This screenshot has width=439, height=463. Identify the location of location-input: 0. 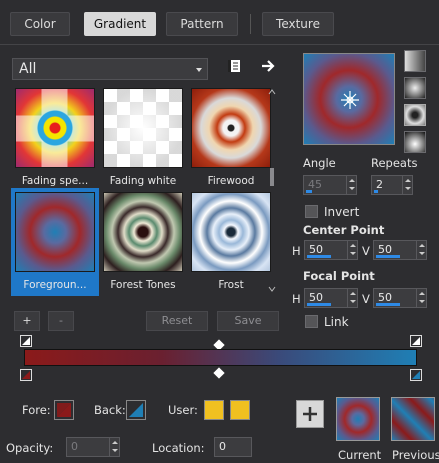
(233, 447).